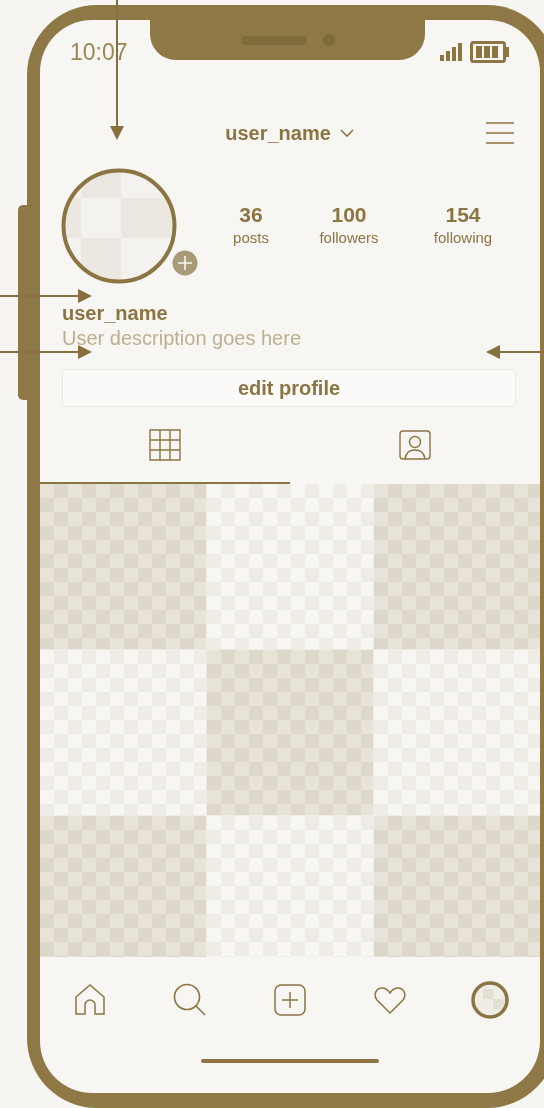 The height and width of the screenshot is (1108, 544). Describe the element at coordinates (349, 215) in the screenshot. I see `stat-count: 100` at that location.